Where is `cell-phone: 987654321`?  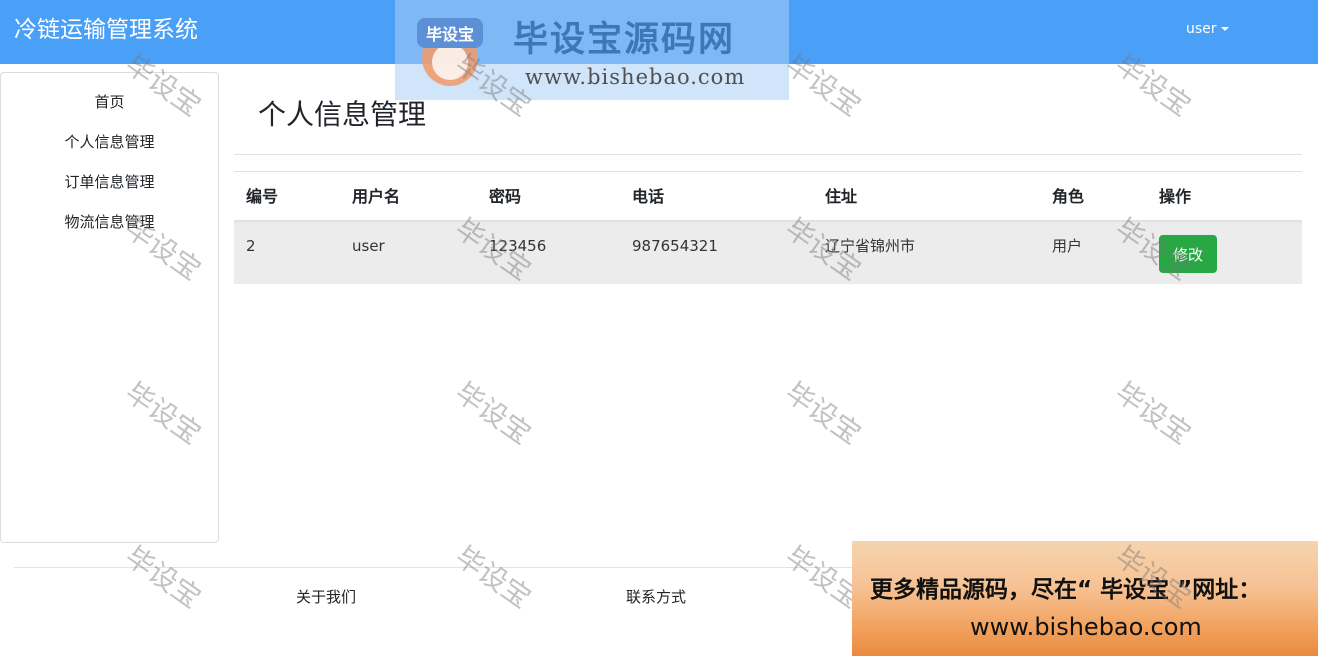 cell-phone: 987654321 is located at coordinates (675, 246).